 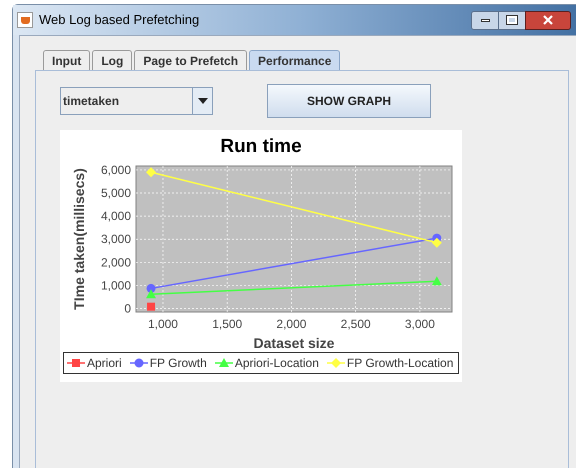 What do you see at coordinates (294, 343) in the screenshot?
I see `x-axis-title: Dataset size` at bounding box center [294, 343].